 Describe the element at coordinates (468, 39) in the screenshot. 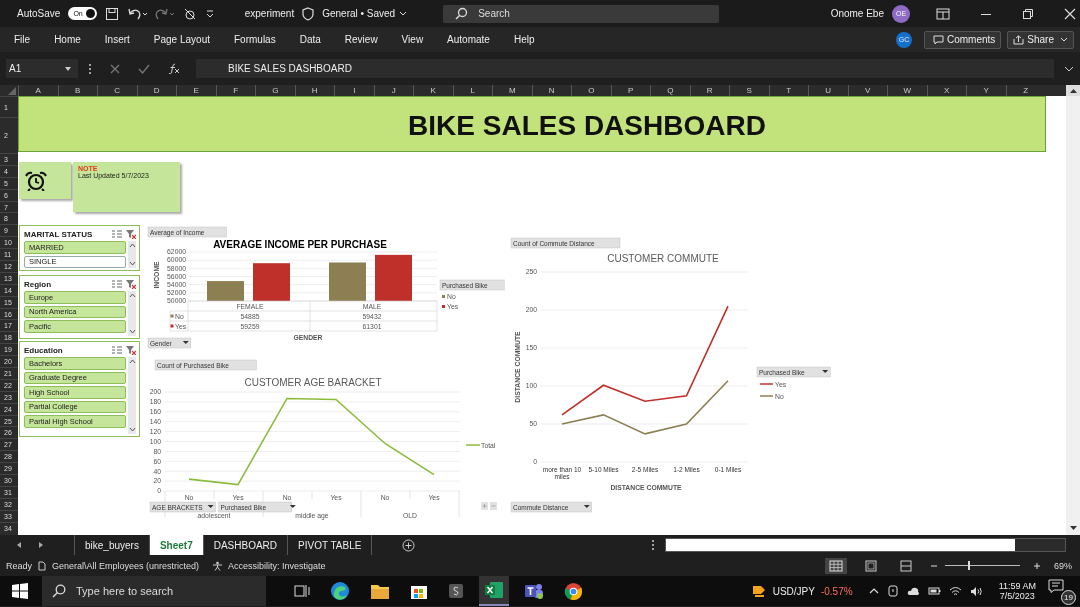

I see `menu-tab: Automate` at that location.